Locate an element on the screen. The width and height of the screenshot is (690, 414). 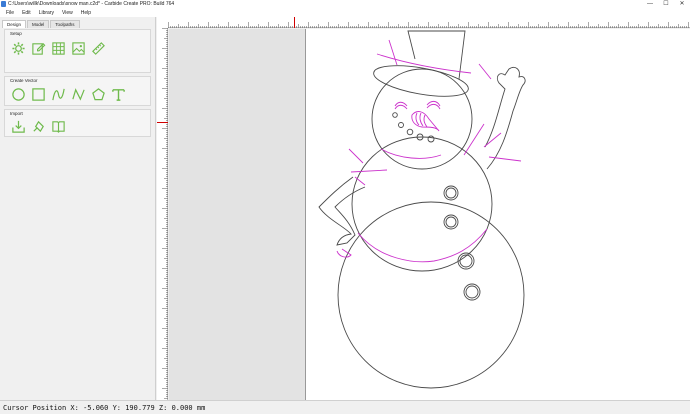
menu-file: File is located at coordinates (10, 13).